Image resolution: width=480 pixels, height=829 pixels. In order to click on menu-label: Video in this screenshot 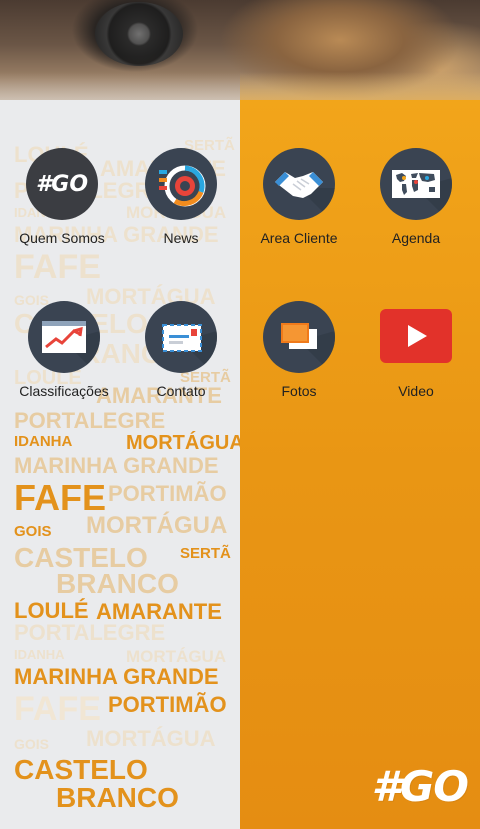, I will do `click(416, 391)`.